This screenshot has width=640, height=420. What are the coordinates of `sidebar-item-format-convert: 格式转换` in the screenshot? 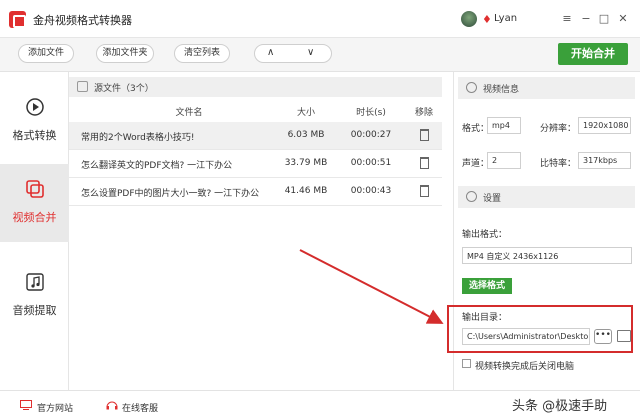 It's located at (34, 121).